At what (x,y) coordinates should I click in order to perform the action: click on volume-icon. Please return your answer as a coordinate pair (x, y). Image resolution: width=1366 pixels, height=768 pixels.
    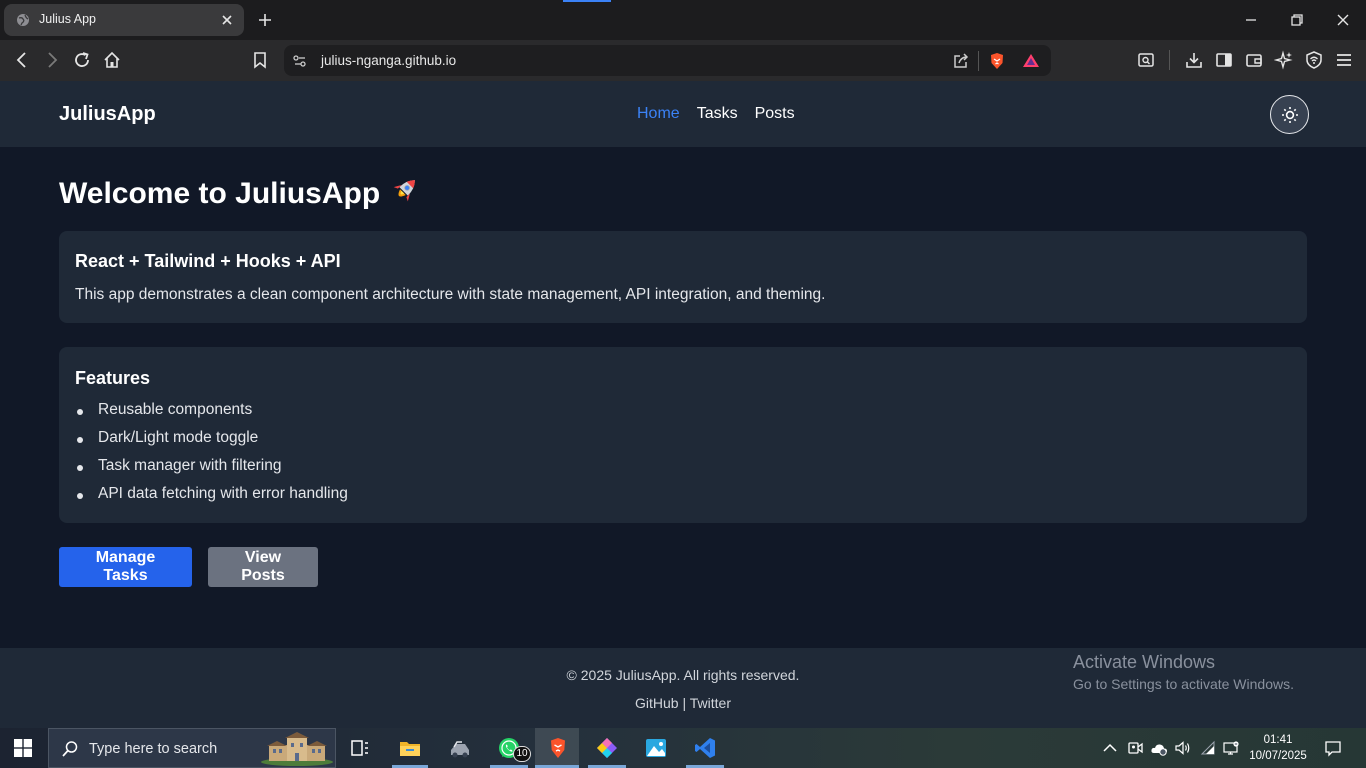
    Looking at the image, I should click on (1183, 748).